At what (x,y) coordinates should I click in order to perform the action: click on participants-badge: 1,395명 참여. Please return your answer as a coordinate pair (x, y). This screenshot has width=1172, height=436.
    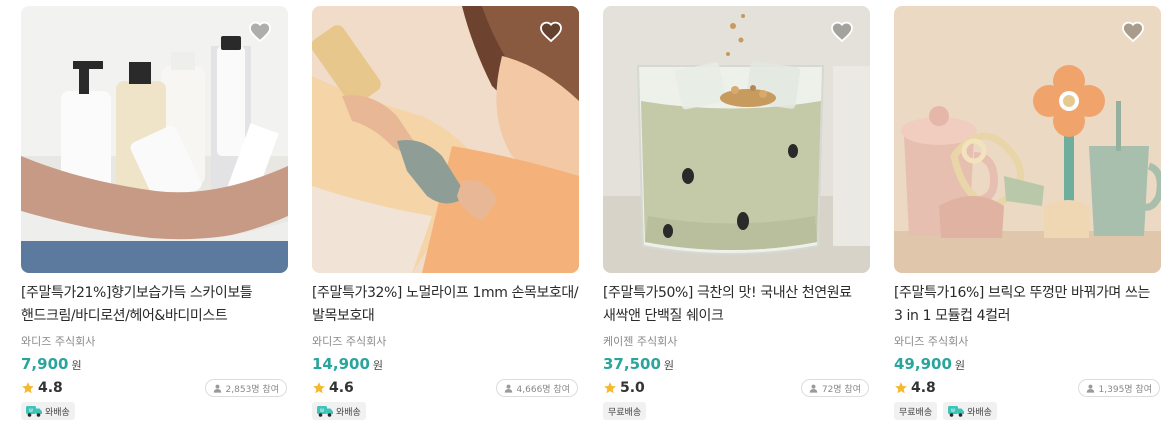
    Looking at the image, I should click on (1118, 388).